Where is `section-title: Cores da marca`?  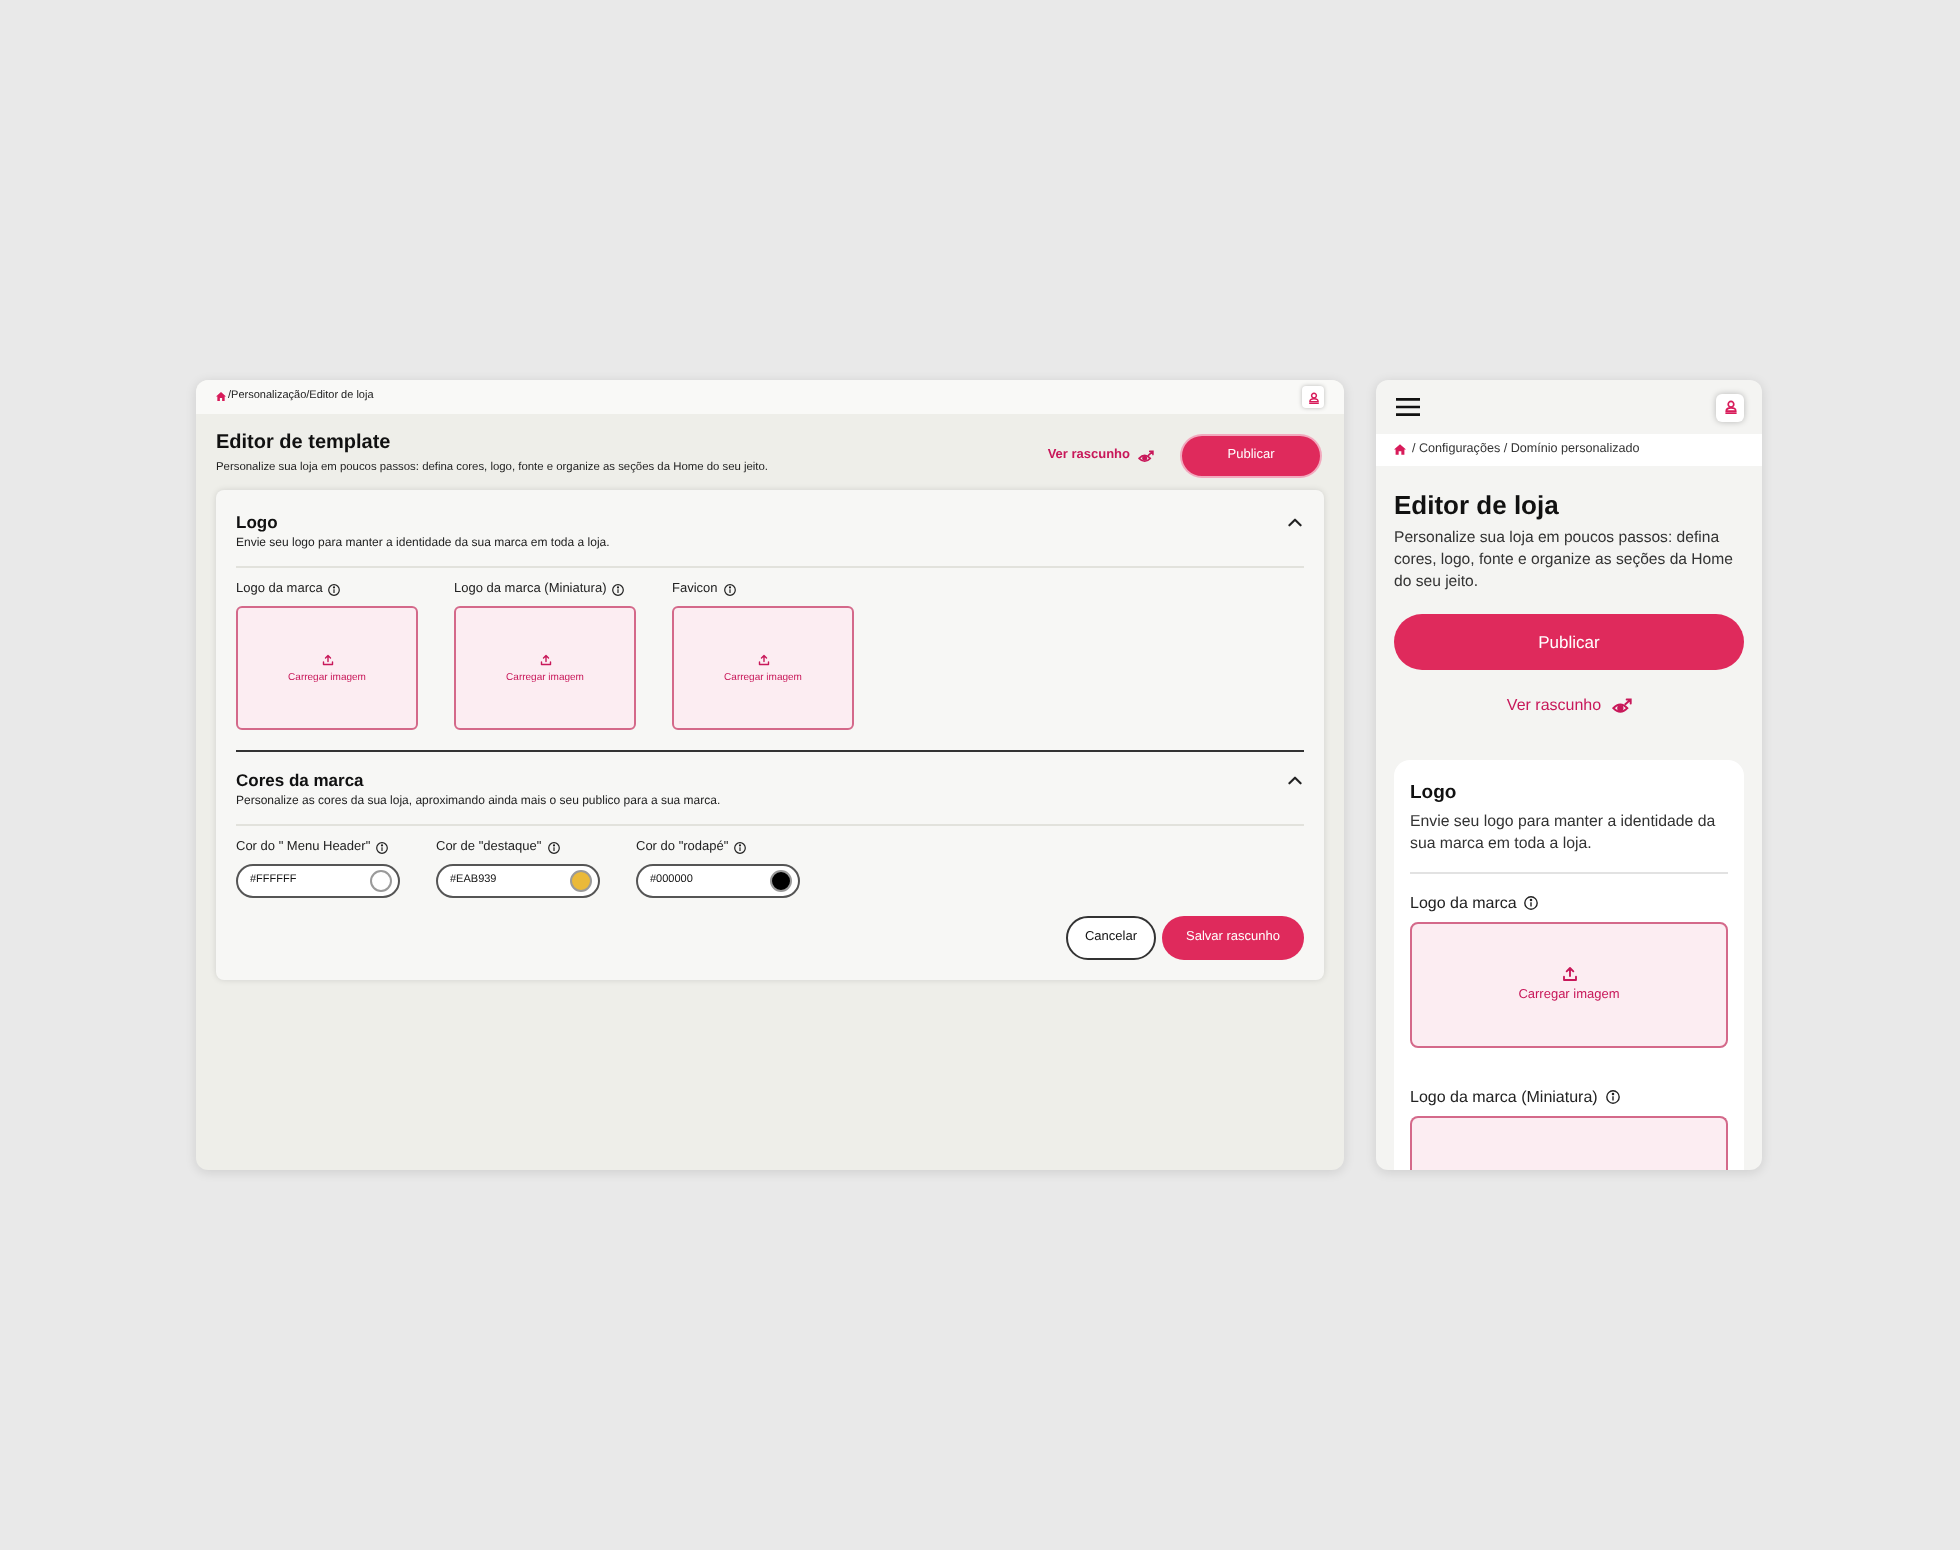
section-title: Cores da marca is located at coordinates (301, 780).